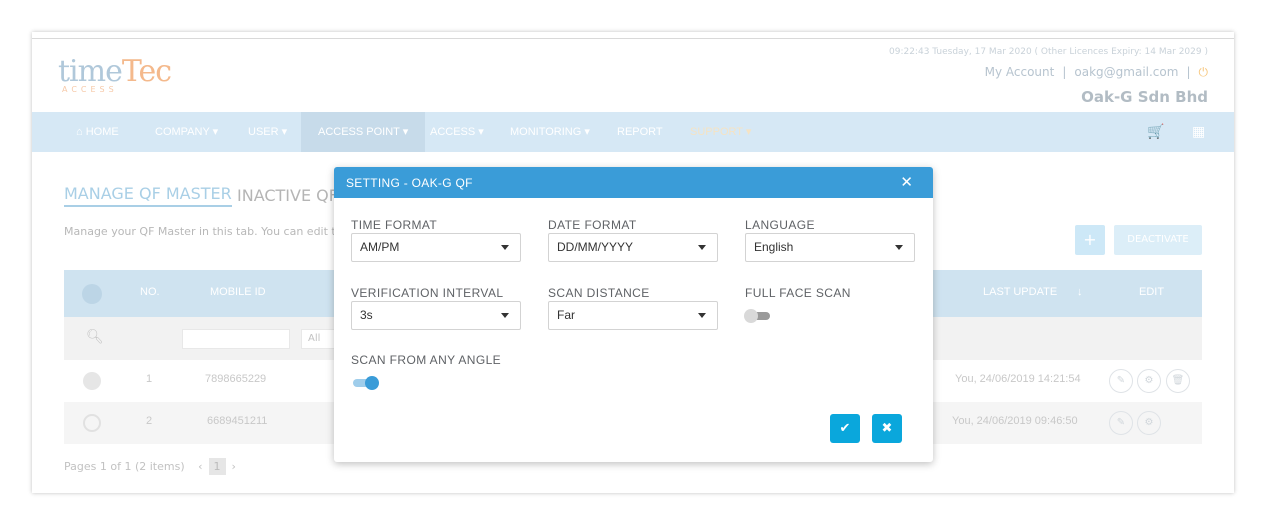 Image resolution: width=1266 pixels, height=525 pixels. I want to click on date-format-select: DD/MM/YYYY, so click(633, 247).